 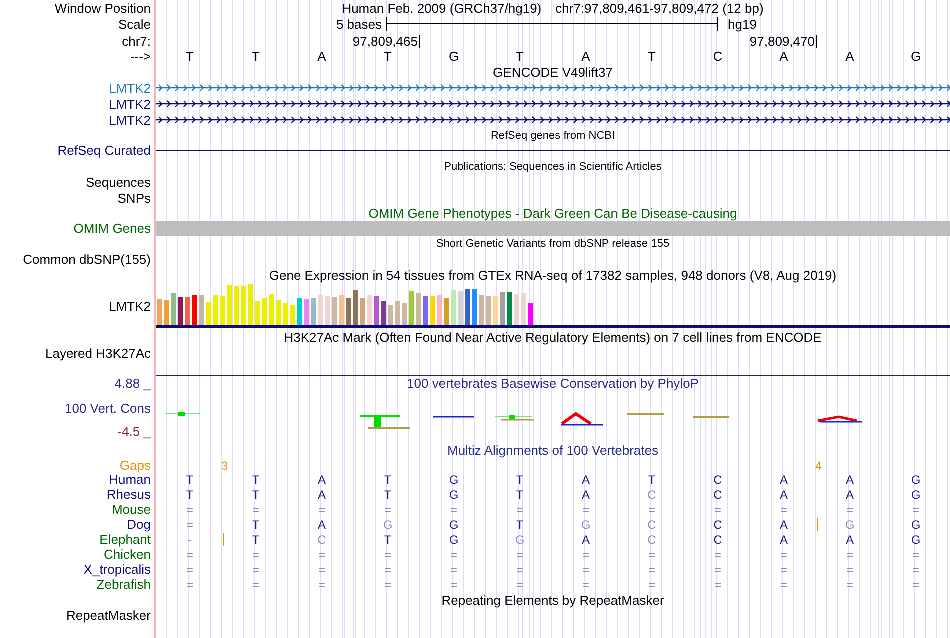 What do you see at coordinates (118, 182) in the screenshot?
I see `track-label: Sequences` at bounding box center [118, 182].